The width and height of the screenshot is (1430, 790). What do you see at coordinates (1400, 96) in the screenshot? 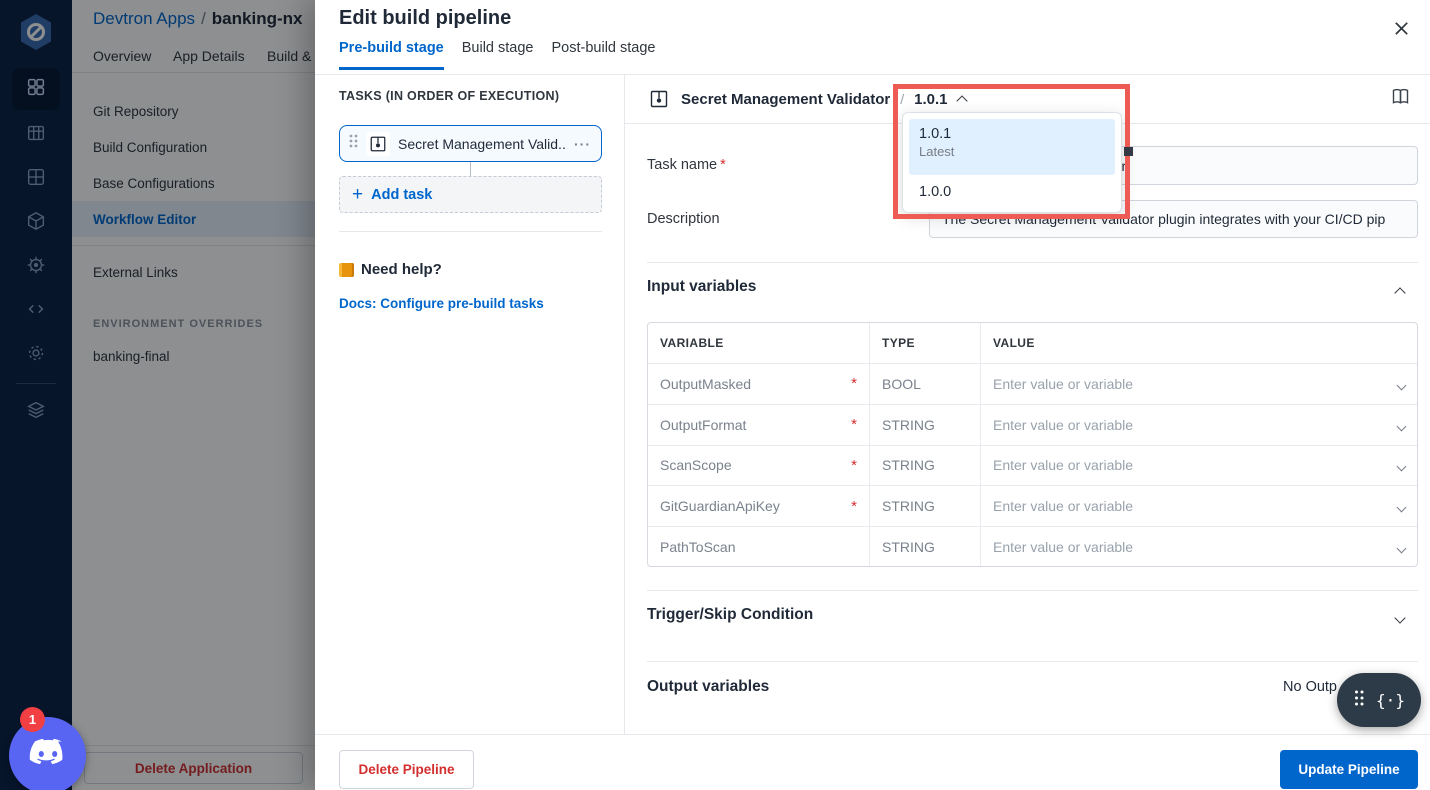
I see `docs-book-icon` at bounding box center [1400, 96].